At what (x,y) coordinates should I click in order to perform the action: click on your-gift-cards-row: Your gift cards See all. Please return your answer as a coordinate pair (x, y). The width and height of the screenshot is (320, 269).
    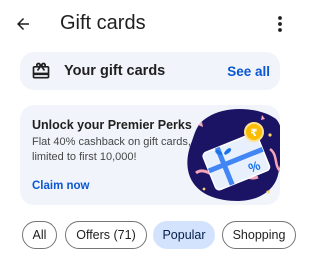
    Looking at the image, I should click on (150, 71).